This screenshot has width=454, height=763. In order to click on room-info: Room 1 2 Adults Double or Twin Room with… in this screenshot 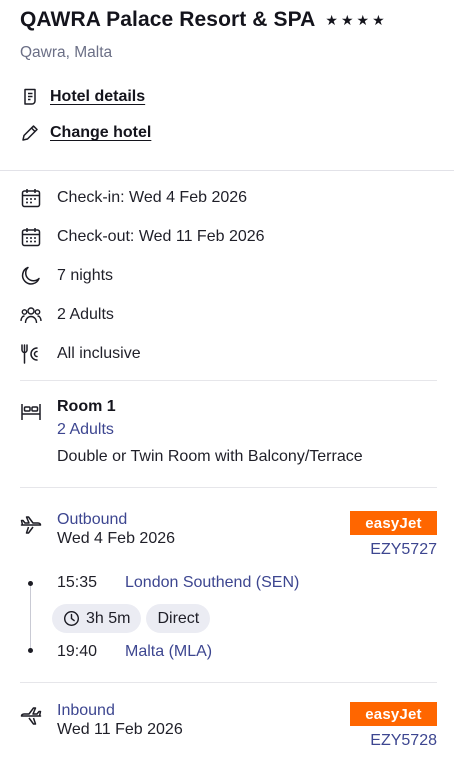, I will do `click(210, 432)`.